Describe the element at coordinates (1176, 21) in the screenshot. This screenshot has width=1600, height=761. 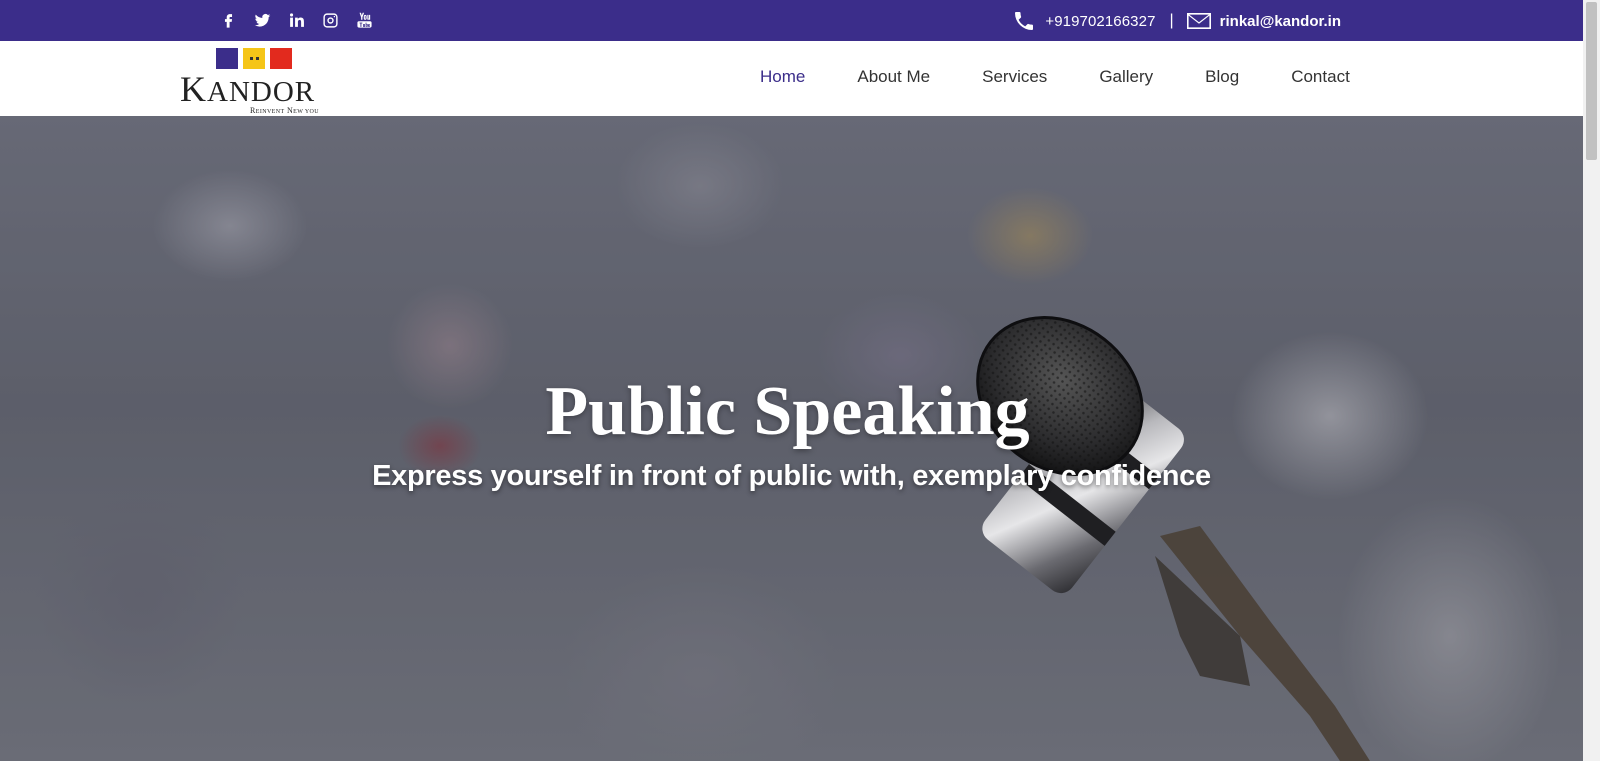
I see `contact-info: +919702166327 | rinkal@kandor.in` at that location.